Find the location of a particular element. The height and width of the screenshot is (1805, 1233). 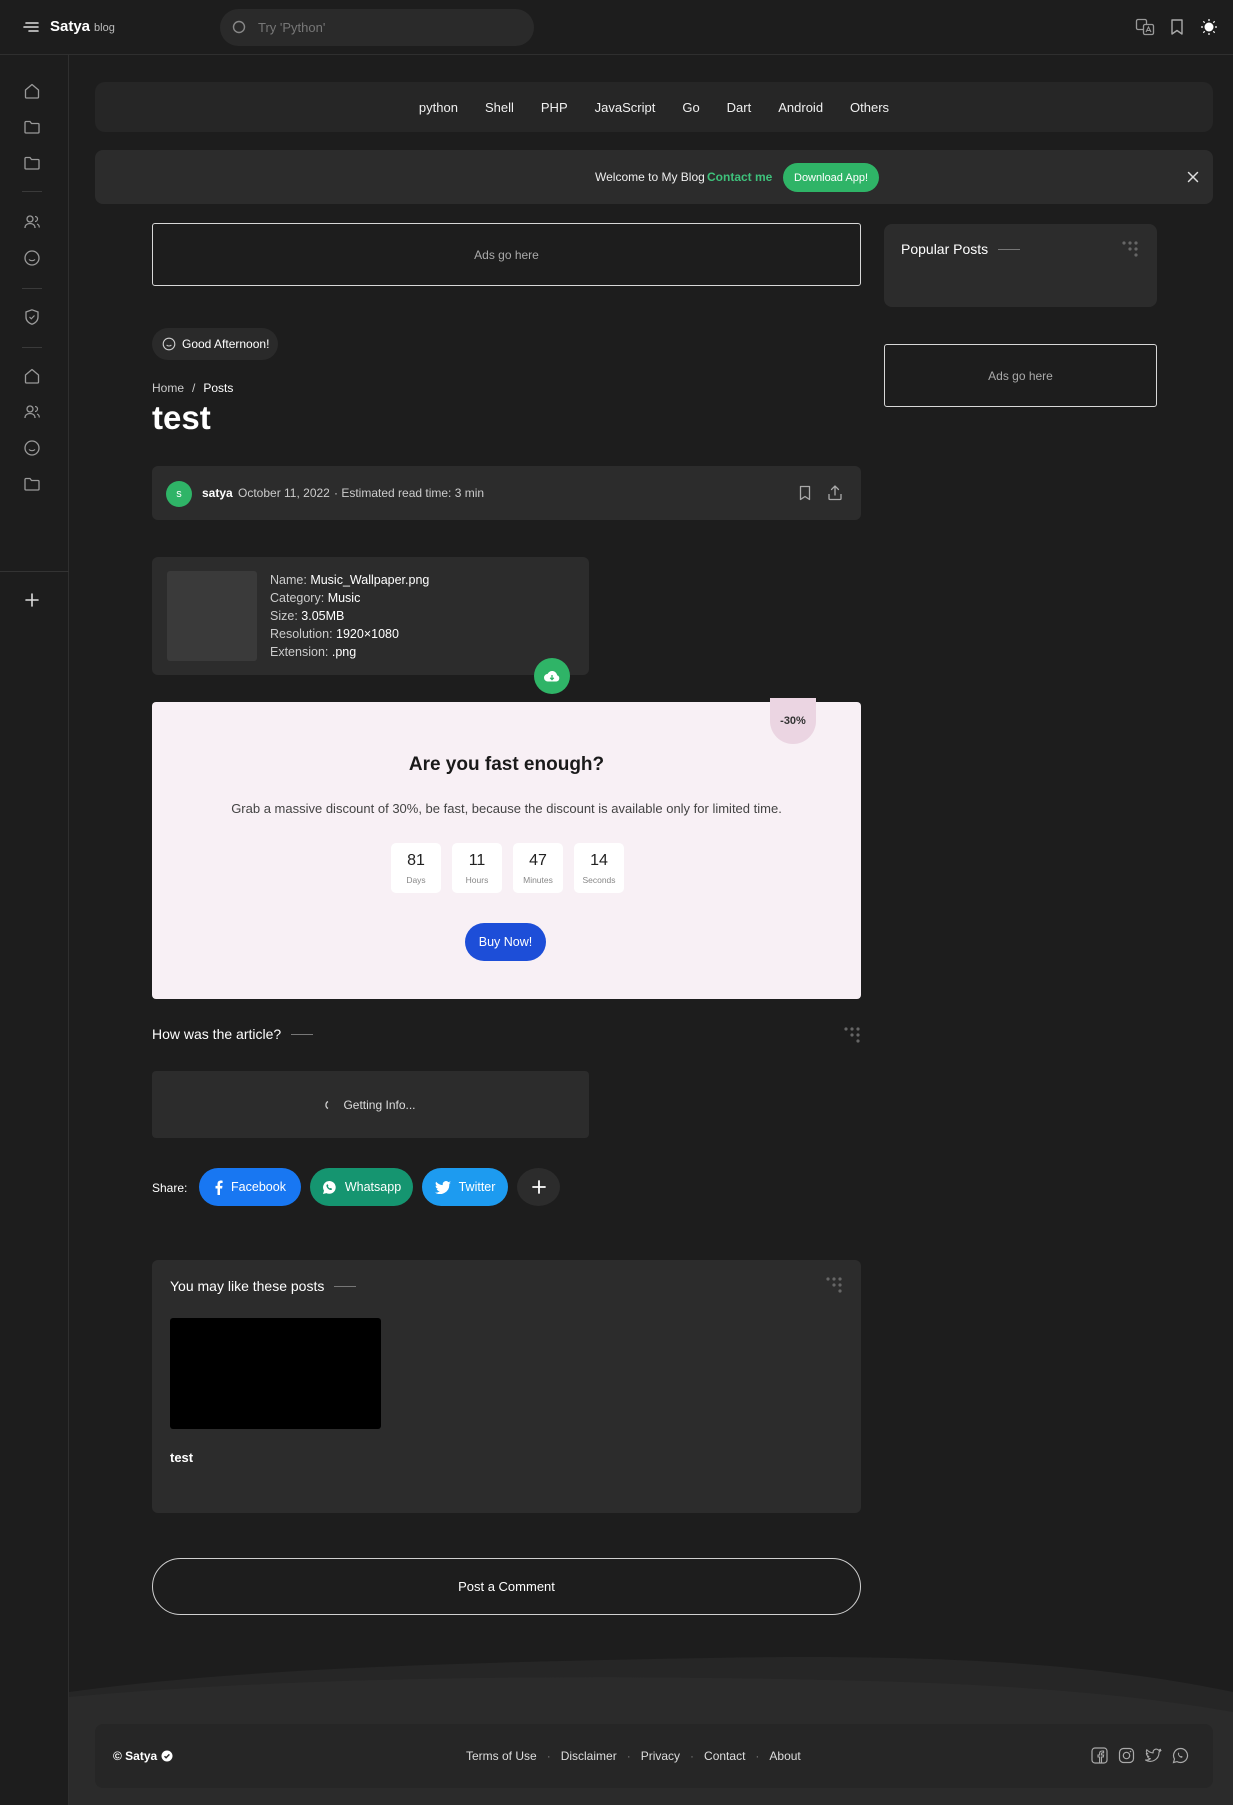

nav-item-javascript: JavaScript is located at coordinates (625, 107).